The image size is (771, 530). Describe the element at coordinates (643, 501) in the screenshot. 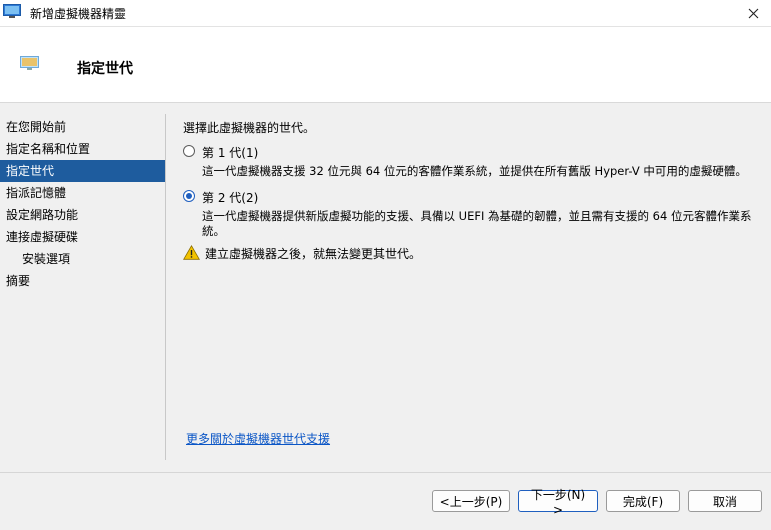

I see `finish-button: 完成(F)` at that location.